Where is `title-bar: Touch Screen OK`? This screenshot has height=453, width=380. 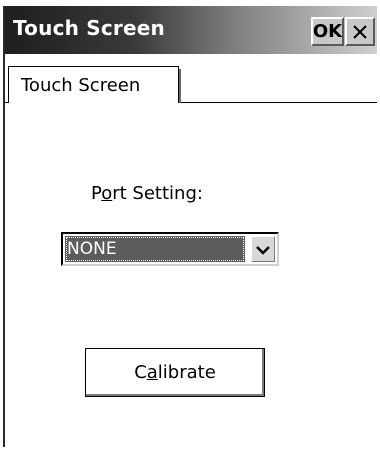
title-bar: Touch Screen OK is located at coordinates (191, 30).